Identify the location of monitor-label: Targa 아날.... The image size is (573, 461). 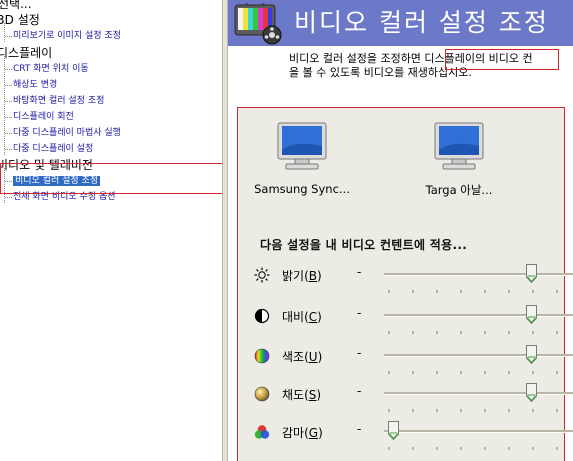
(459, 190).